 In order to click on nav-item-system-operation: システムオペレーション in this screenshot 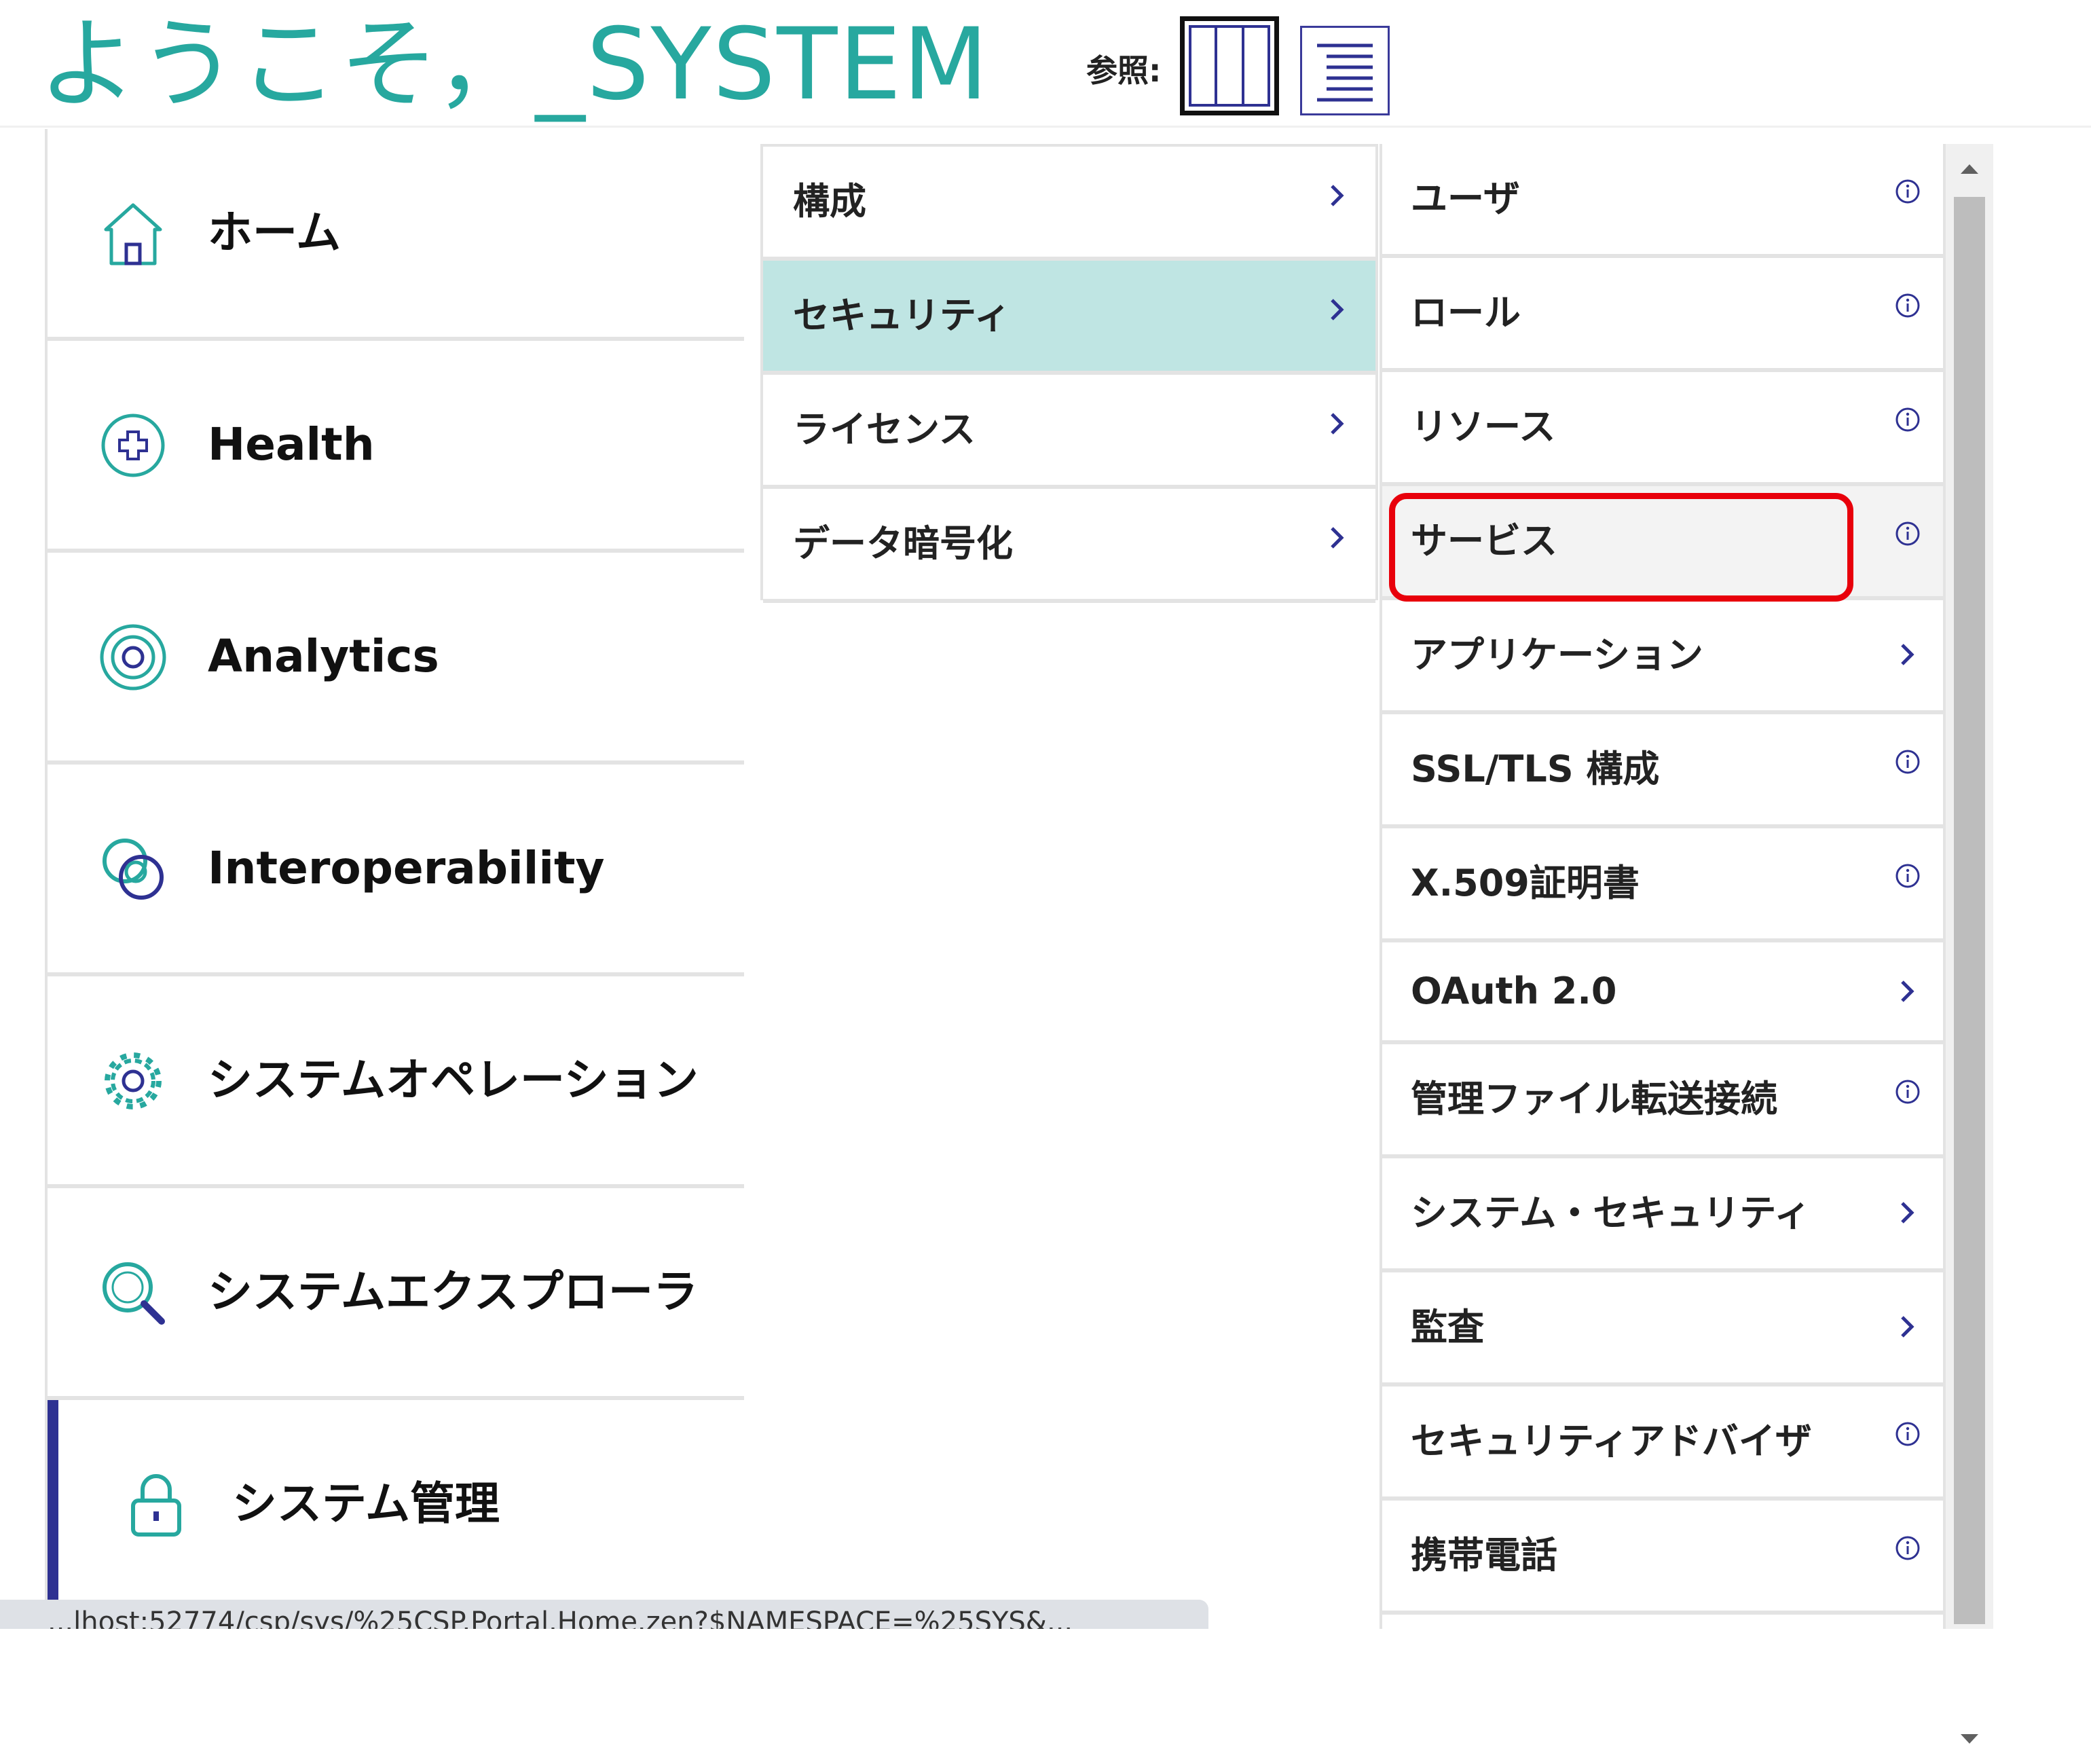, I will do `click(396, 1082)`.